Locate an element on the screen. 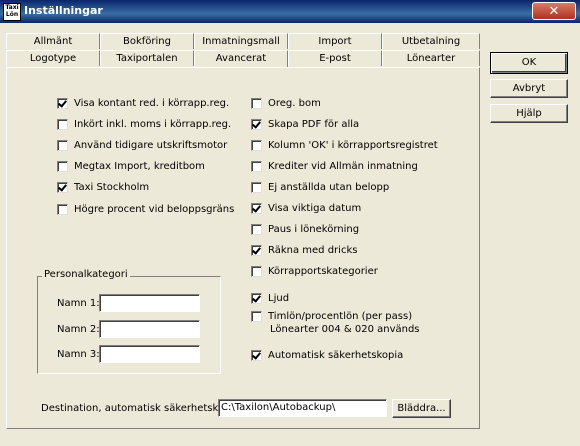  tab-logotype: Logotype is located at coordinates (53, 58).